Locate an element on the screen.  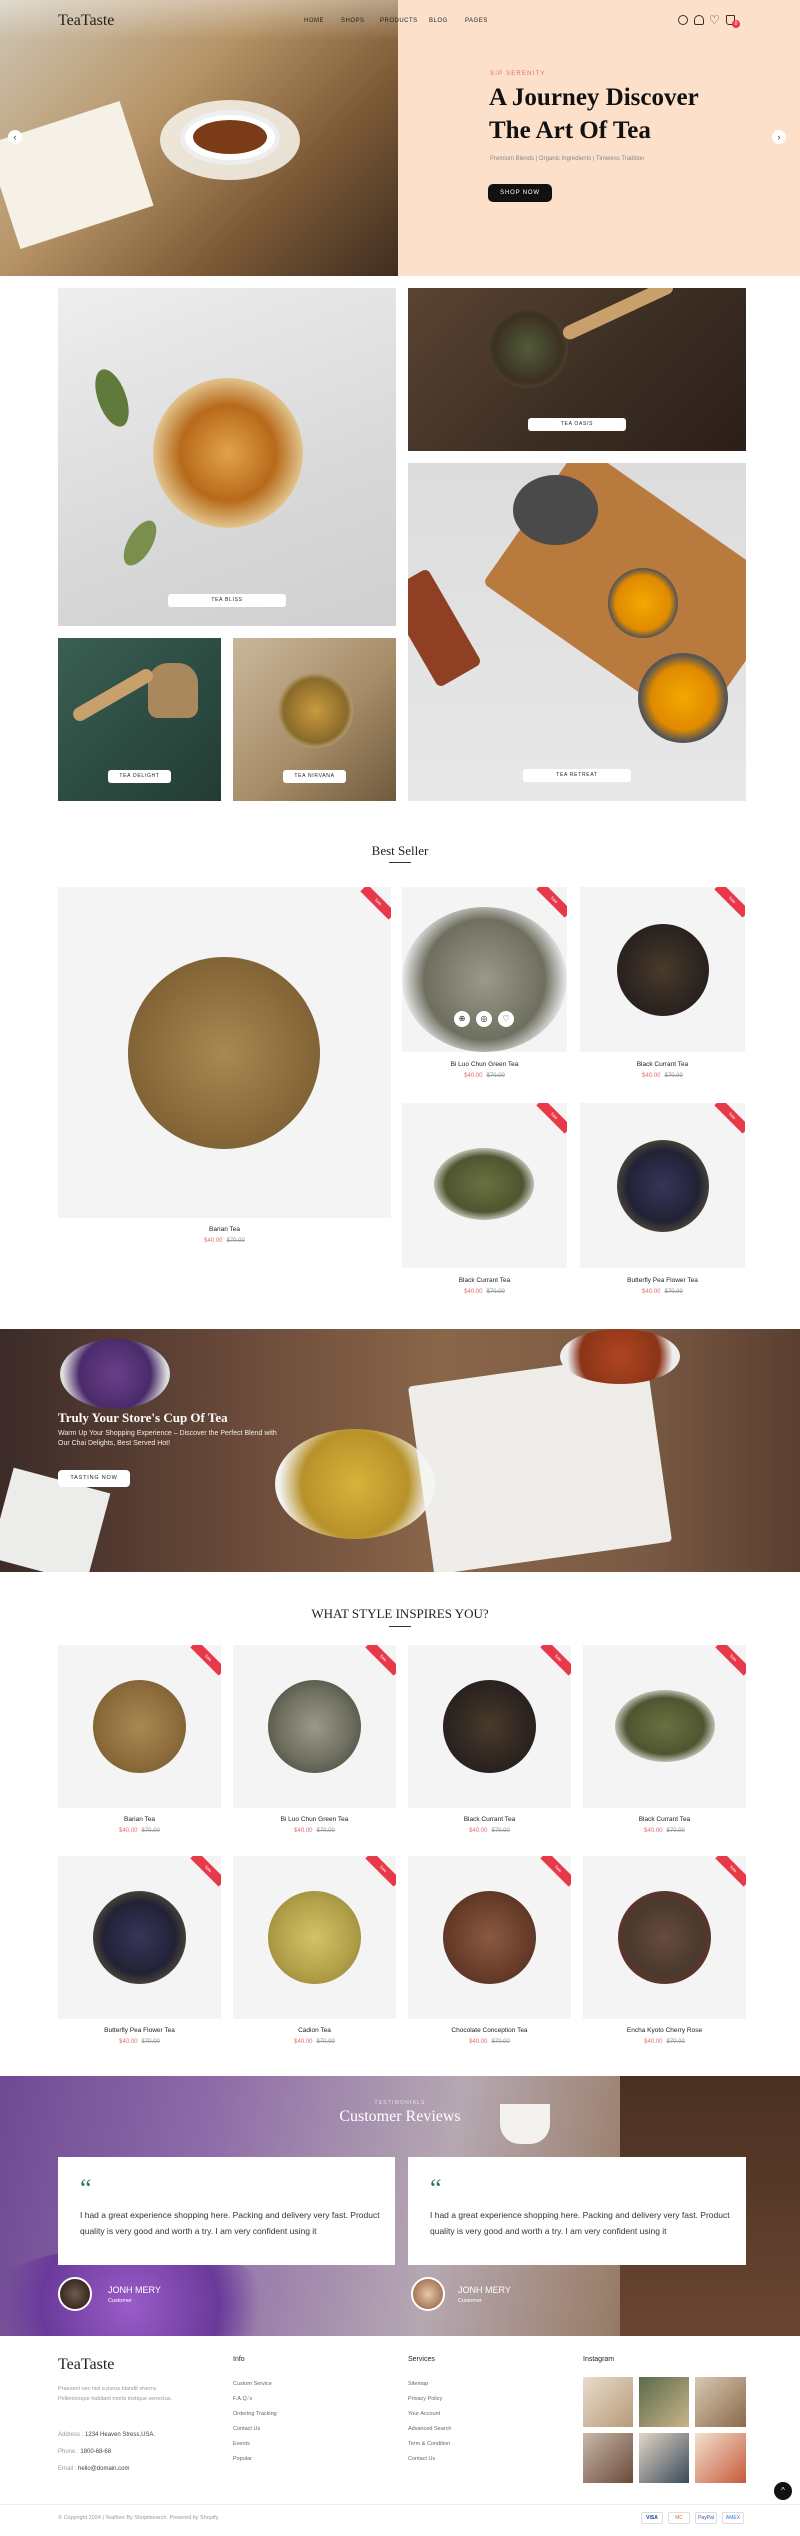
email-value: hello@domain.com is located at coordinates (103, 2469).